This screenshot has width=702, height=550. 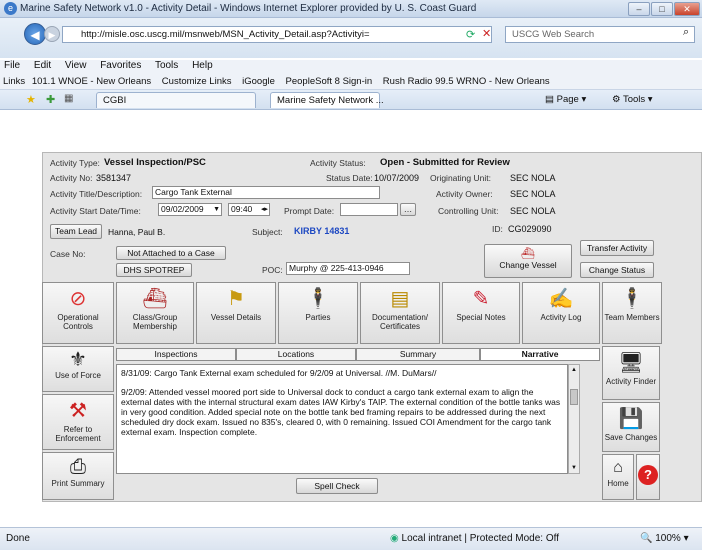 I want to click on change-vessel-button: ⛴ Change Vessel, so click(x=528, y=261).